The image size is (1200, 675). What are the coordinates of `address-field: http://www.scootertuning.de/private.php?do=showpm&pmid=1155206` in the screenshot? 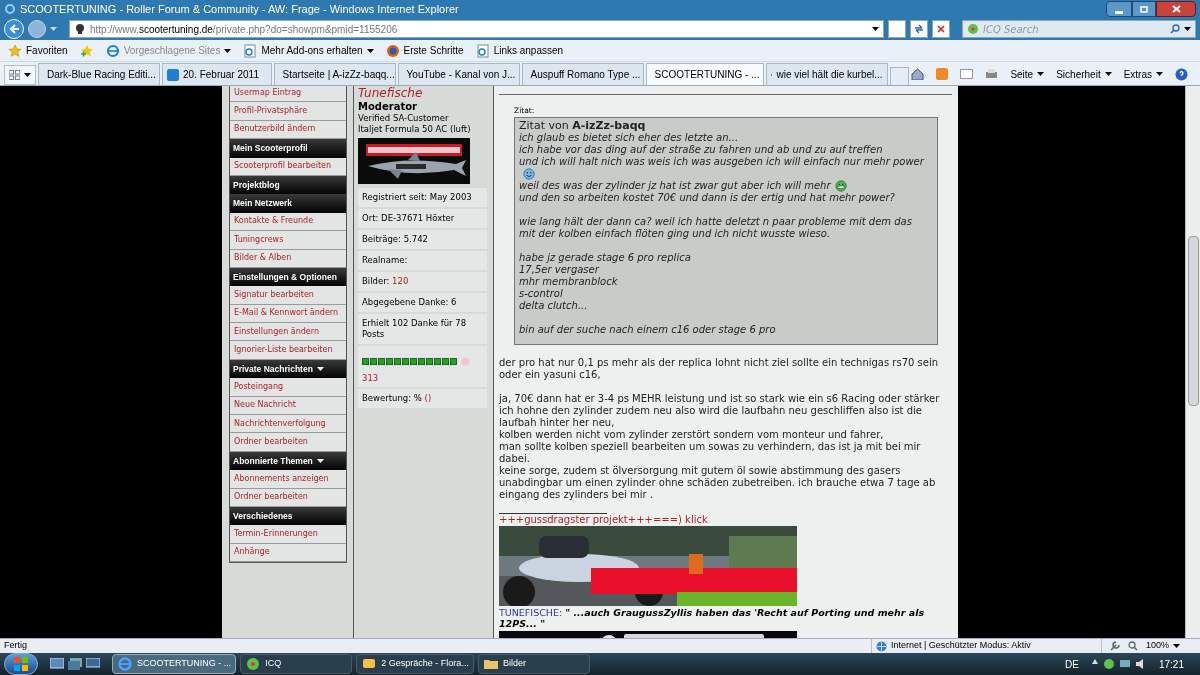 It's located at (476, 29).